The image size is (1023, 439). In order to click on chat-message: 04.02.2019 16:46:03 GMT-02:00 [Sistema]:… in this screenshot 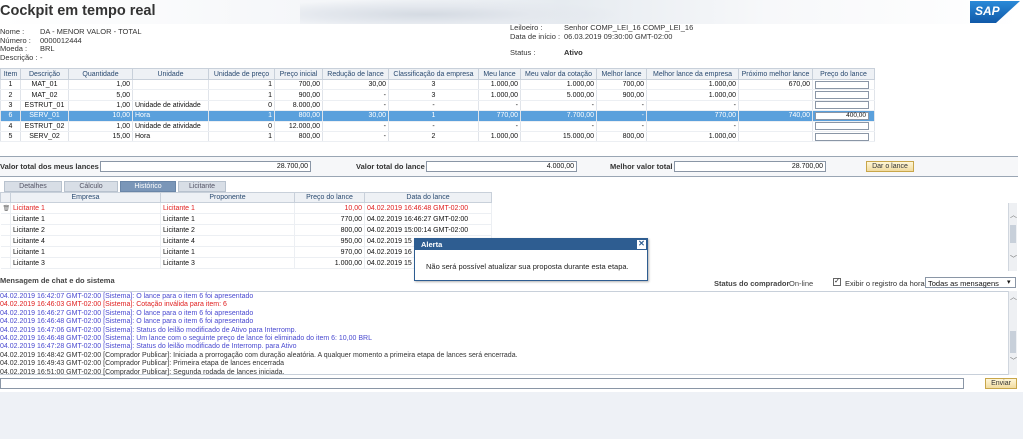, I will do `click(113, 305)`.